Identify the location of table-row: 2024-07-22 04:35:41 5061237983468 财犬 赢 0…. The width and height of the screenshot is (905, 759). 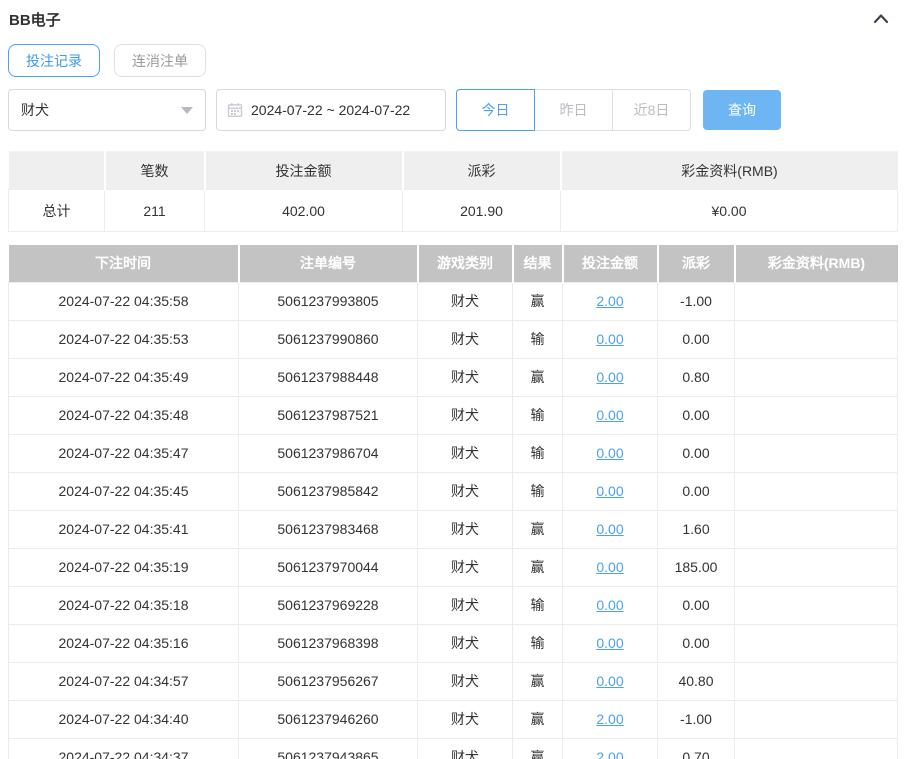
(453, 529).